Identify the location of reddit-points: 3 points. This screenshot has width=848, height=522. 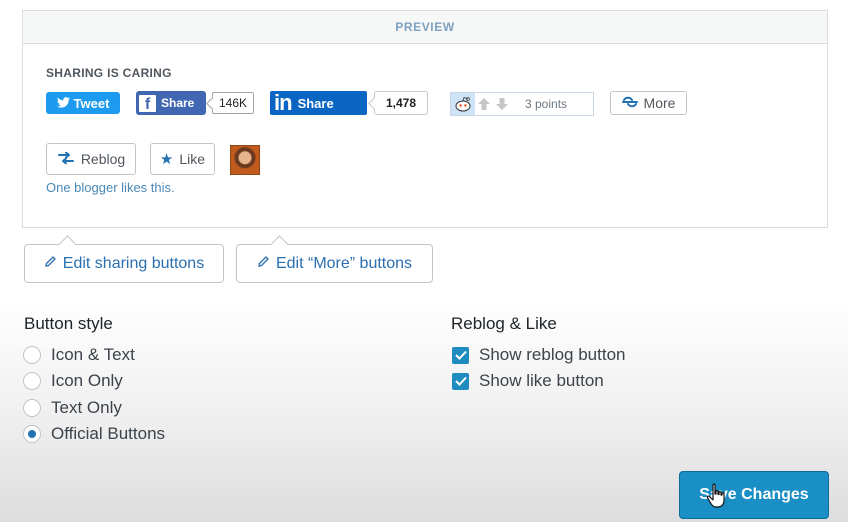
(546, 104).